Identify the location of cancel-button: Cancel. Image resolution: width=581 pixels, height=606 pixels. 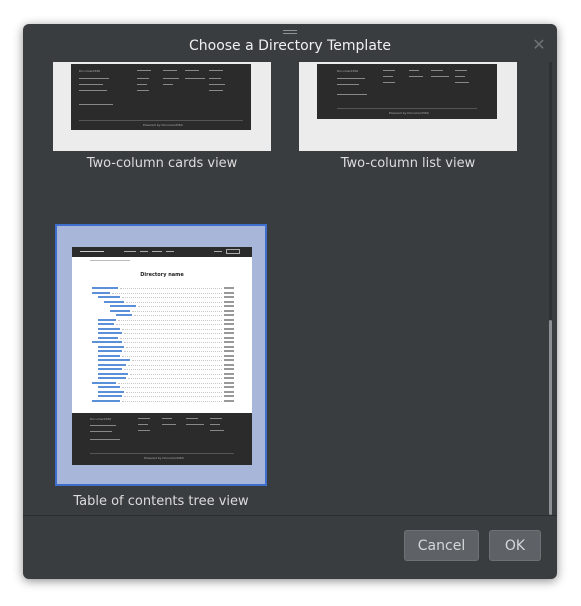
(441, 545).